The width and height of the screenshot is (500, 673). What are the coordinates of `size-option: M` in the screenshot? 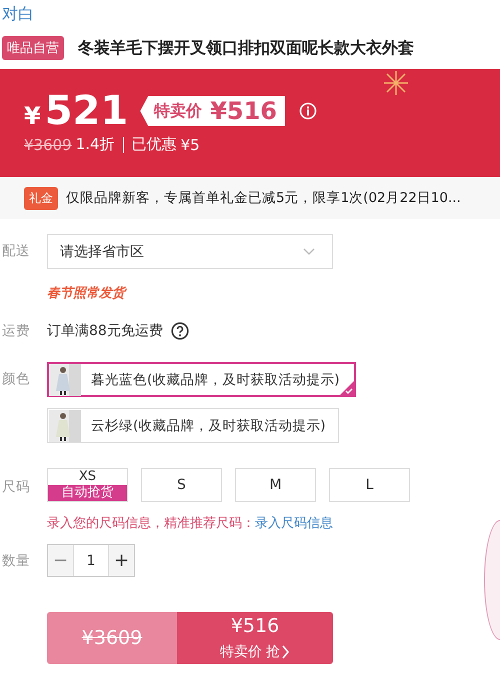 It's located at (275, 485).